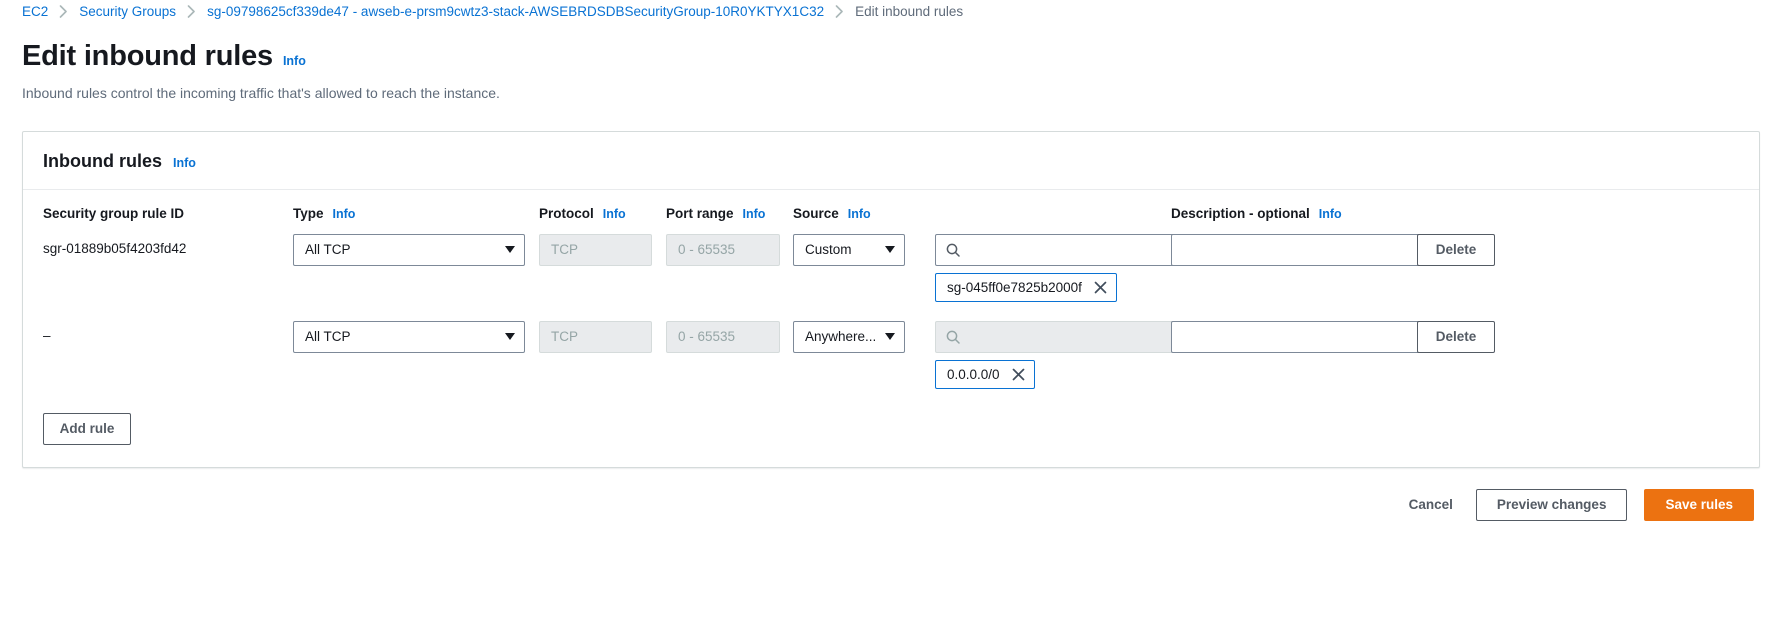  I want to click on description-info-link: Info, so click(1330, 214).